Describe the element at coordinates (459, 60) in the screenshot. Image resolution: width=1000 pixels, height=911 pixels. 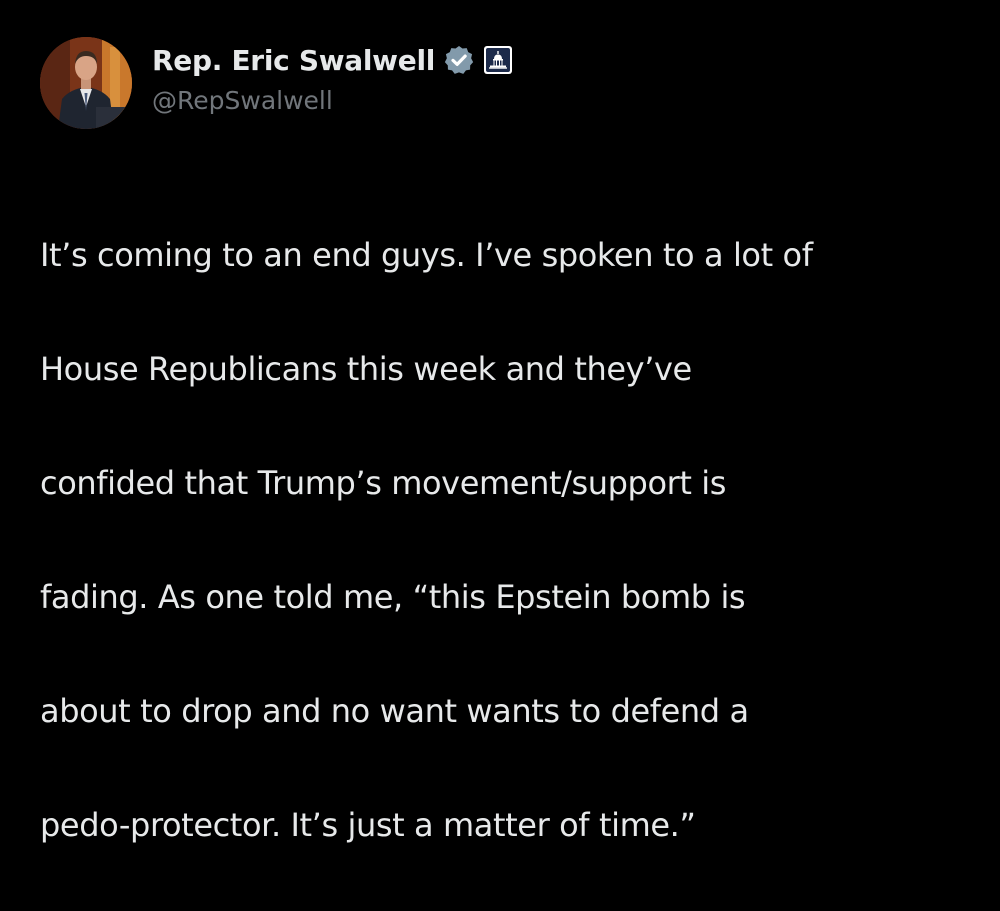
I see `verified-check-icon` at that location.